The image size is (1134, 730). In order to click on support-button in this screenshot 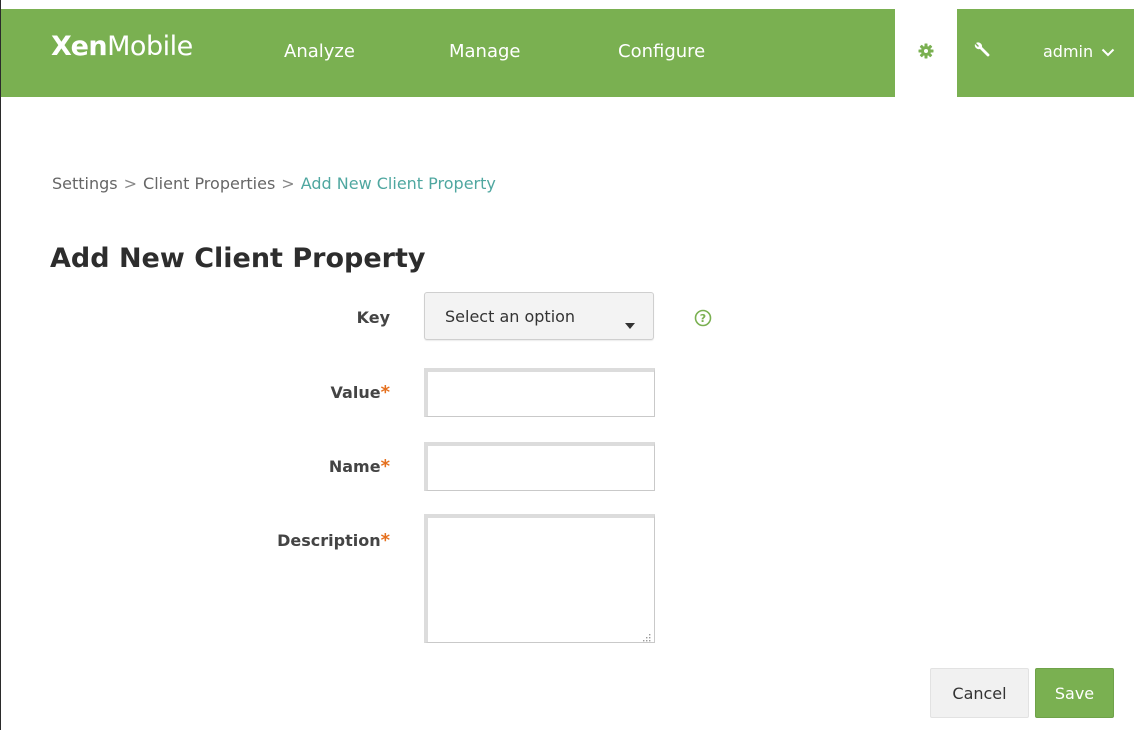, I will do `click(982, 52)`.